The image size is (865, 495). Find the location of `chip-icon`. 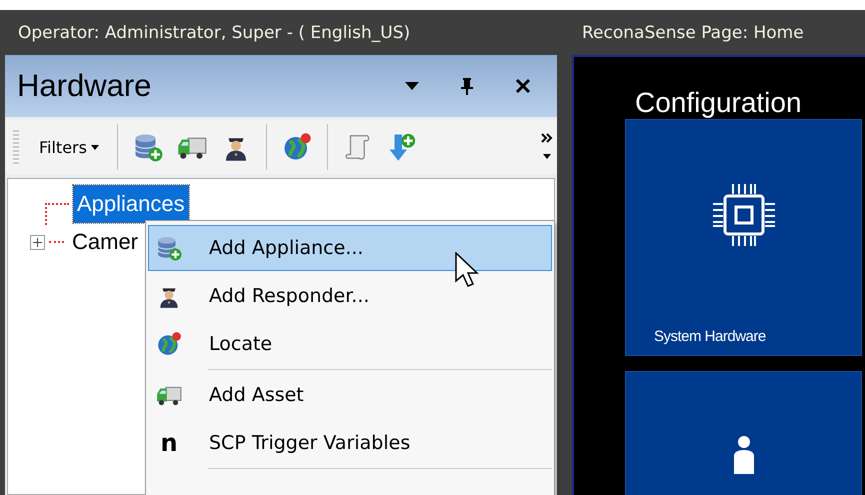

chip-icon is located at coordinates (743, 215).